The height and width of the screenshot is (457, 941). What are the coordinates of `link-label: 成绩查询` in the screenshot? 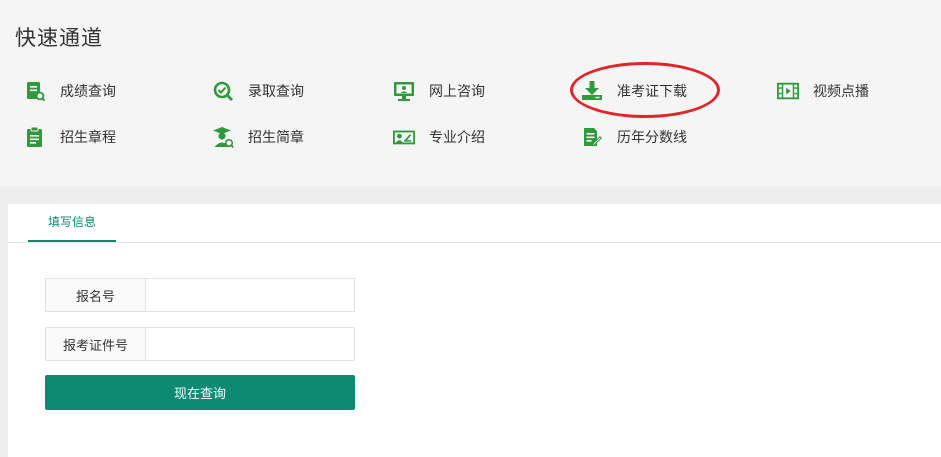 It's located at (88, 92).